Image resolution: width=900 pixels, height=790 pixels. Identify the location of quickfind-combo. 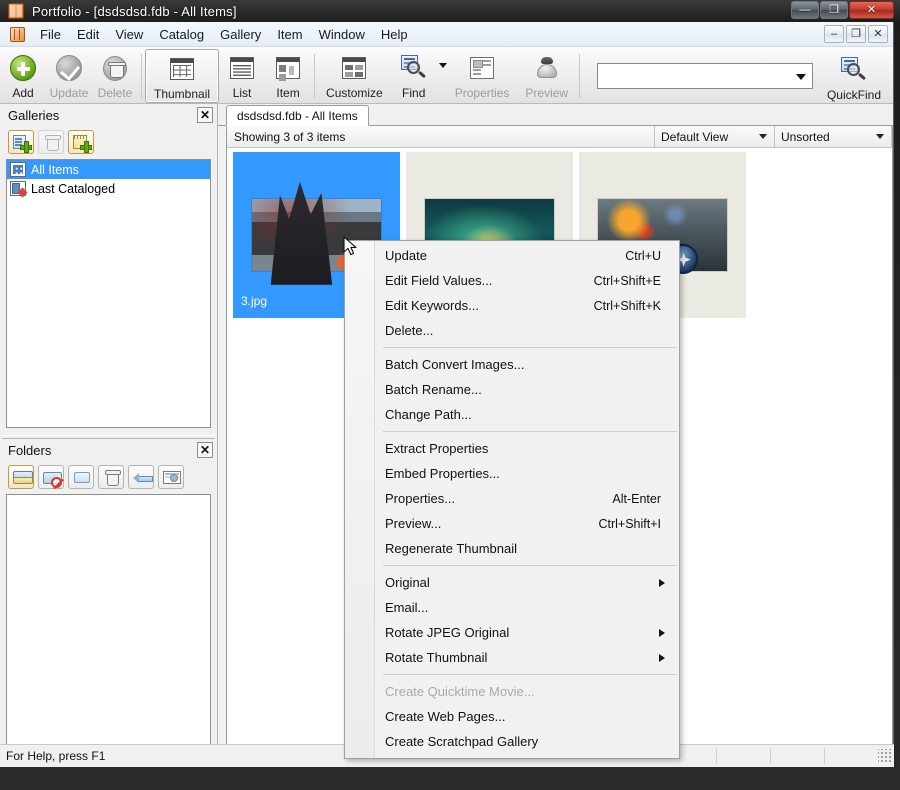
(705, 76).